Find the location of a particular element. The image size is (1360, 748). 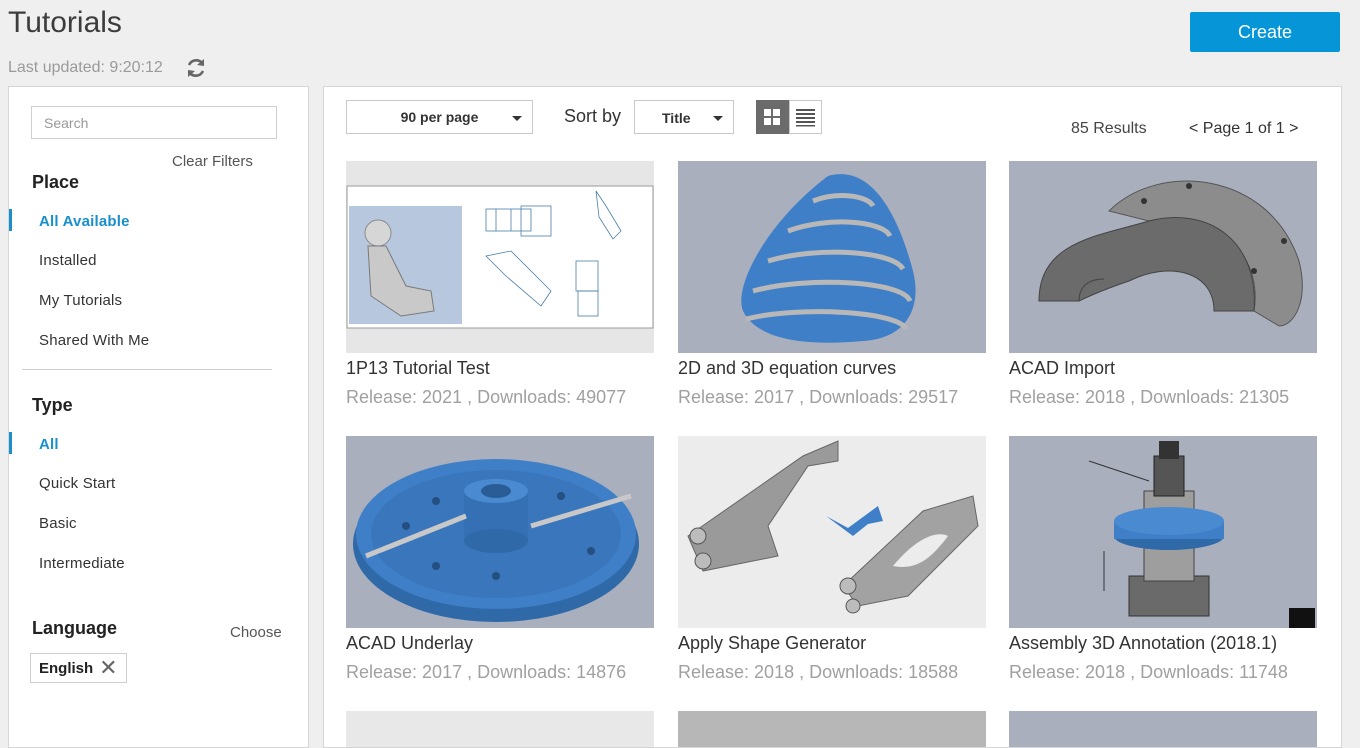

card-title: ACAD Underlay is located at coordinates (409, 643).